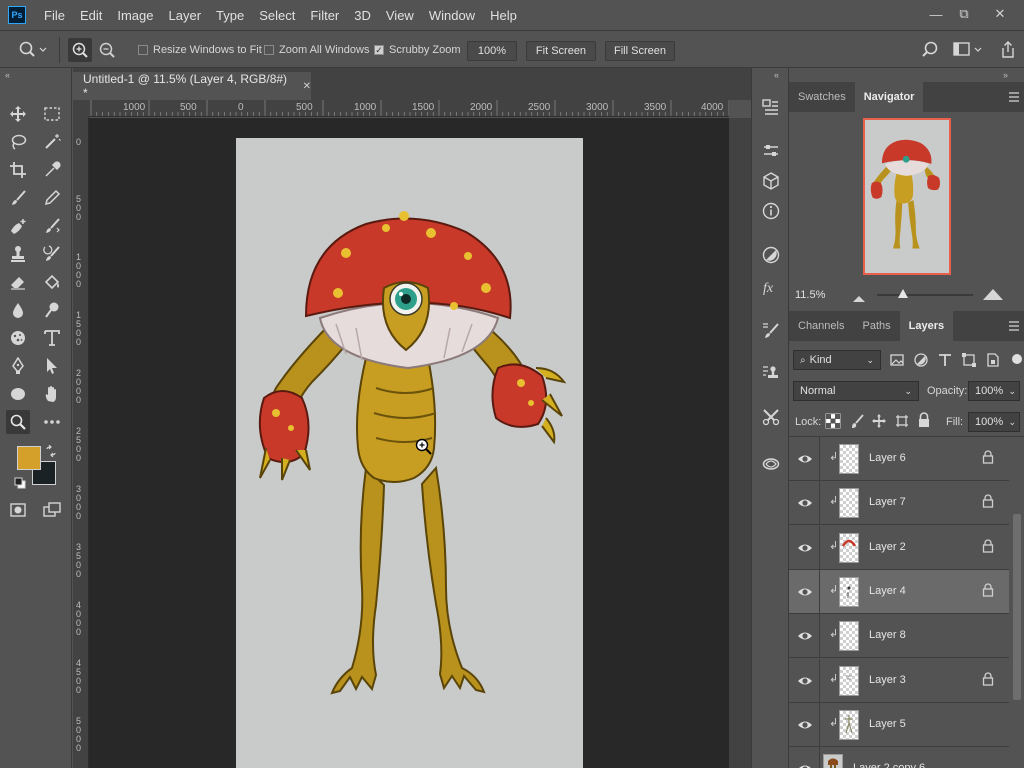 The width and height of the screenshot is (1024, 768). I want to click on layer-row: ↲ Layer 3, so click(899, 680).